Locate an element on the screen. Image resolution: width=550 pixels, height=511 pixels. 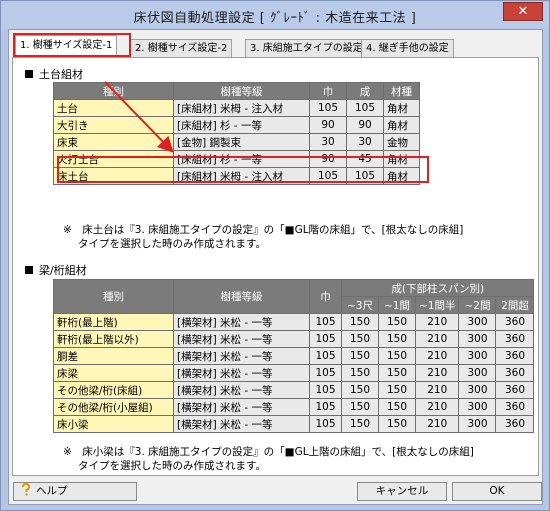
table-row: 軒桁(最上階以外) [横架材] 米松 - 一等 105 150 150 210 300 360 is located at coordinates (294, 339).